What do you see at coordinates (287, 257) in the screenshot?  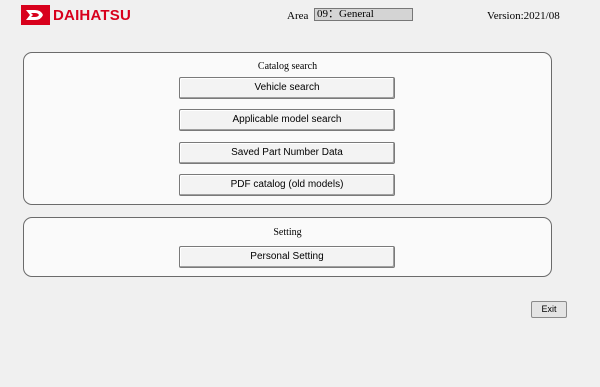 I see `personal-setting-button: Personal Setting` at bounding box center [287, 257].